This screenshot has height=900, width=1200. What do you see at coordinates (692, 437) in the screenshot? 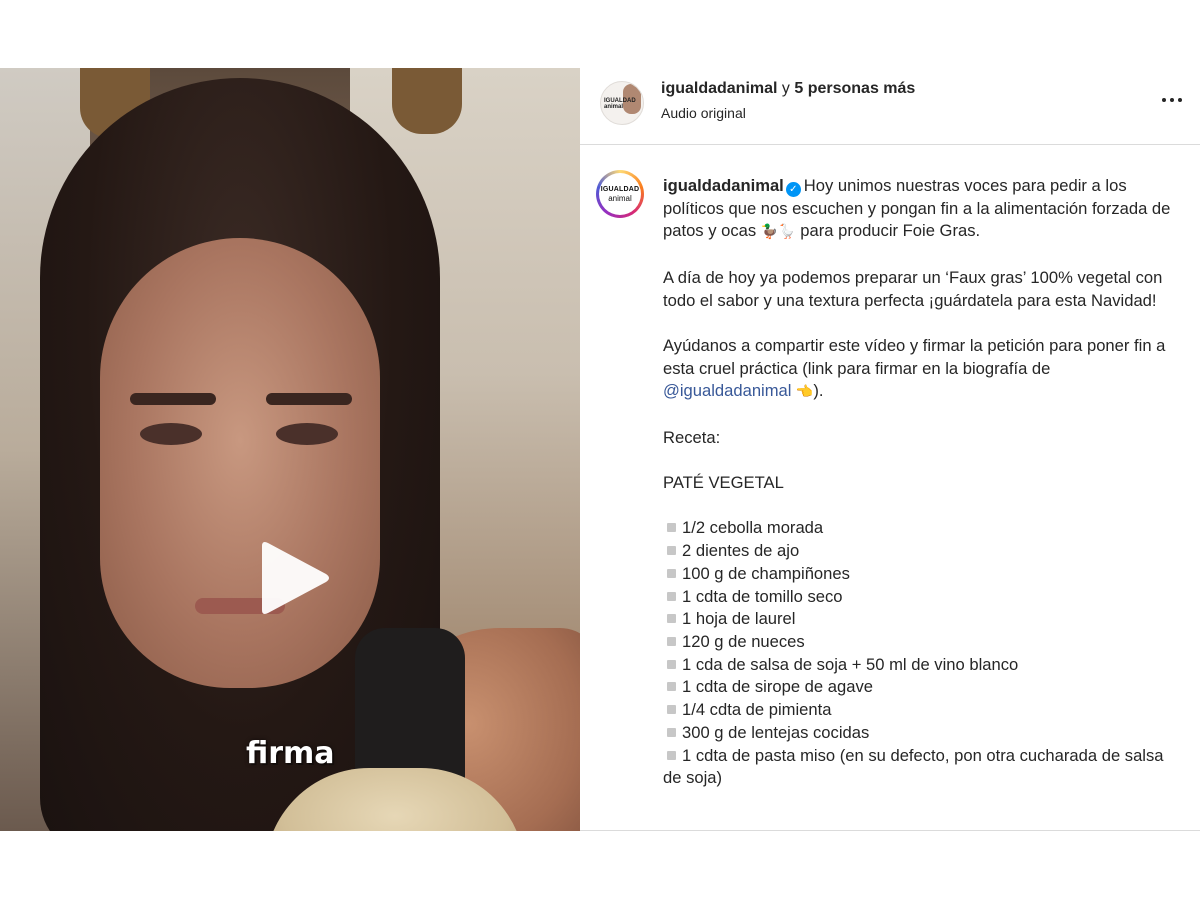
I see `recipe-heading: Receta:` at bounding box center [692, 437].